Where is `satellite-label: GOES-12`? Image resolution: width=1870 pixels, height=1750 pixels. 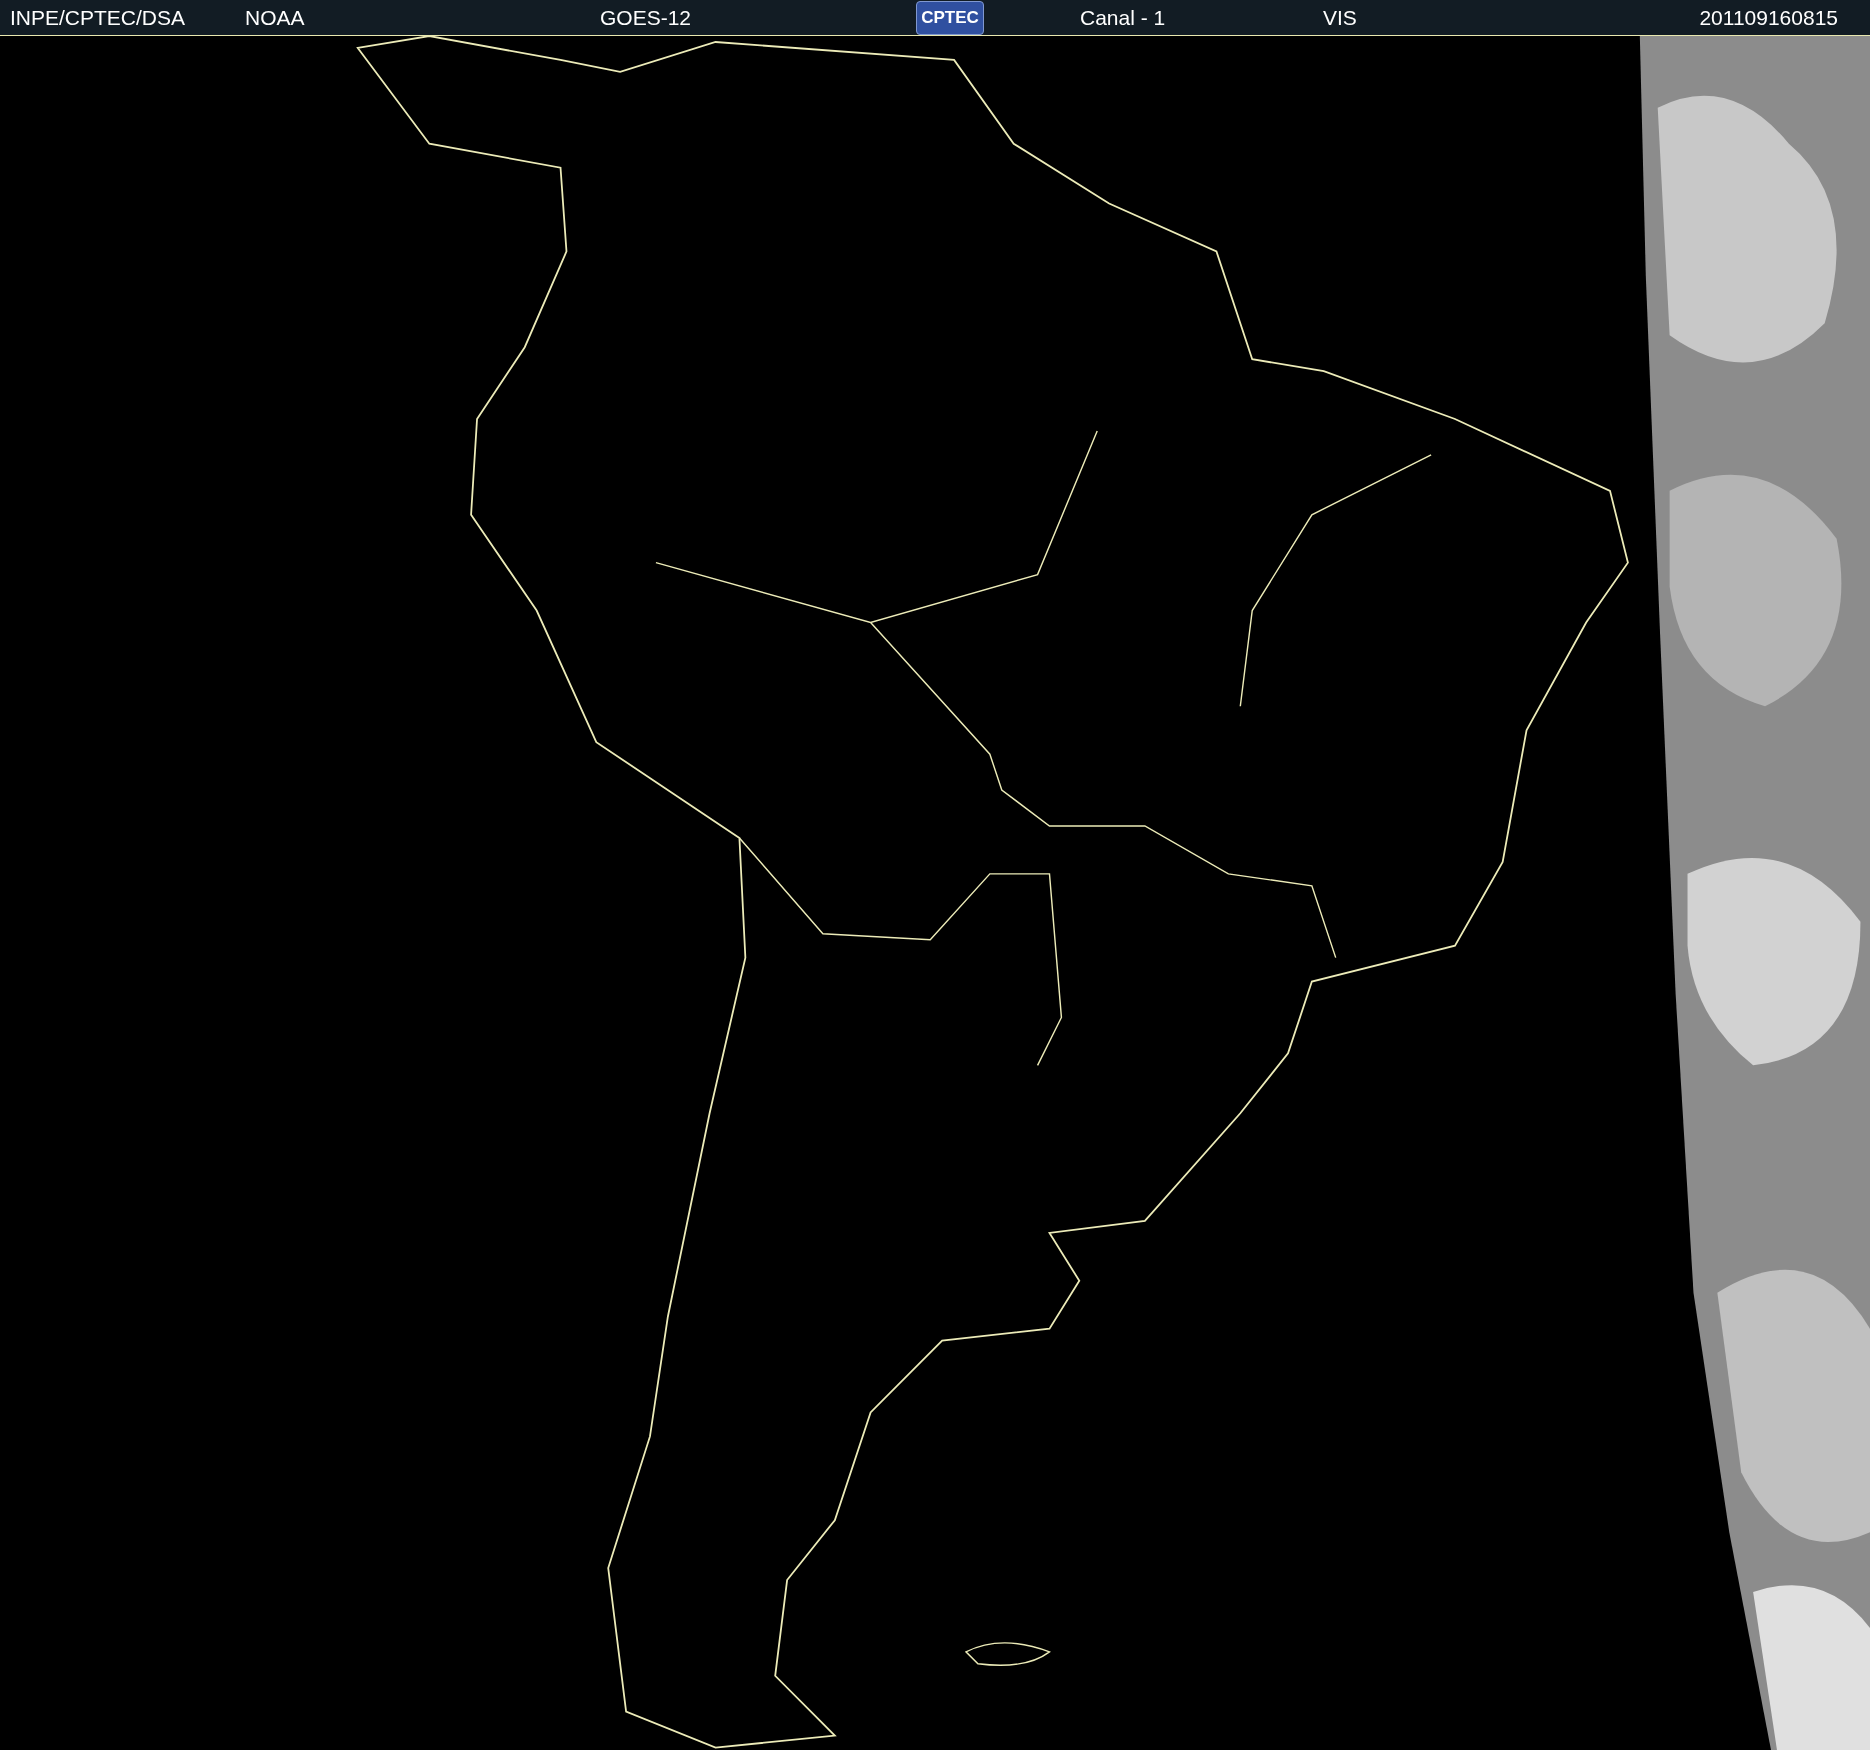
satellite-label: GOES-12 is located at coordinates (646, 17).